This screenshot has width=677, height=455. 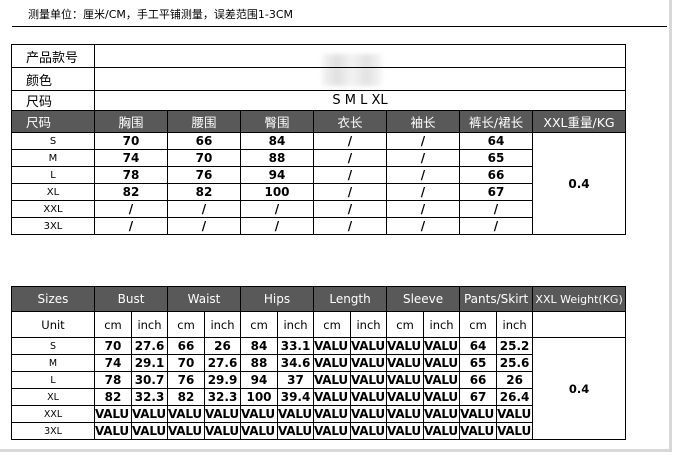 What do you see at coordinates (350, 299) in the screenshot?
I see `header-cell: Length` at bounding box center [350, 299].